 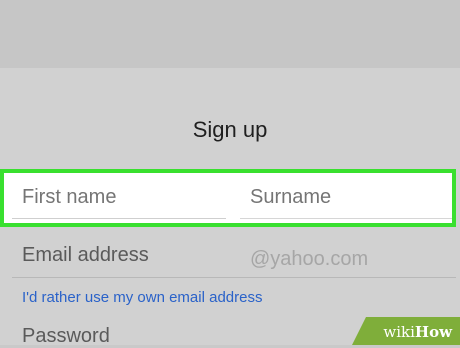 I want to click on surname-underline, so click(x=346, y=218).